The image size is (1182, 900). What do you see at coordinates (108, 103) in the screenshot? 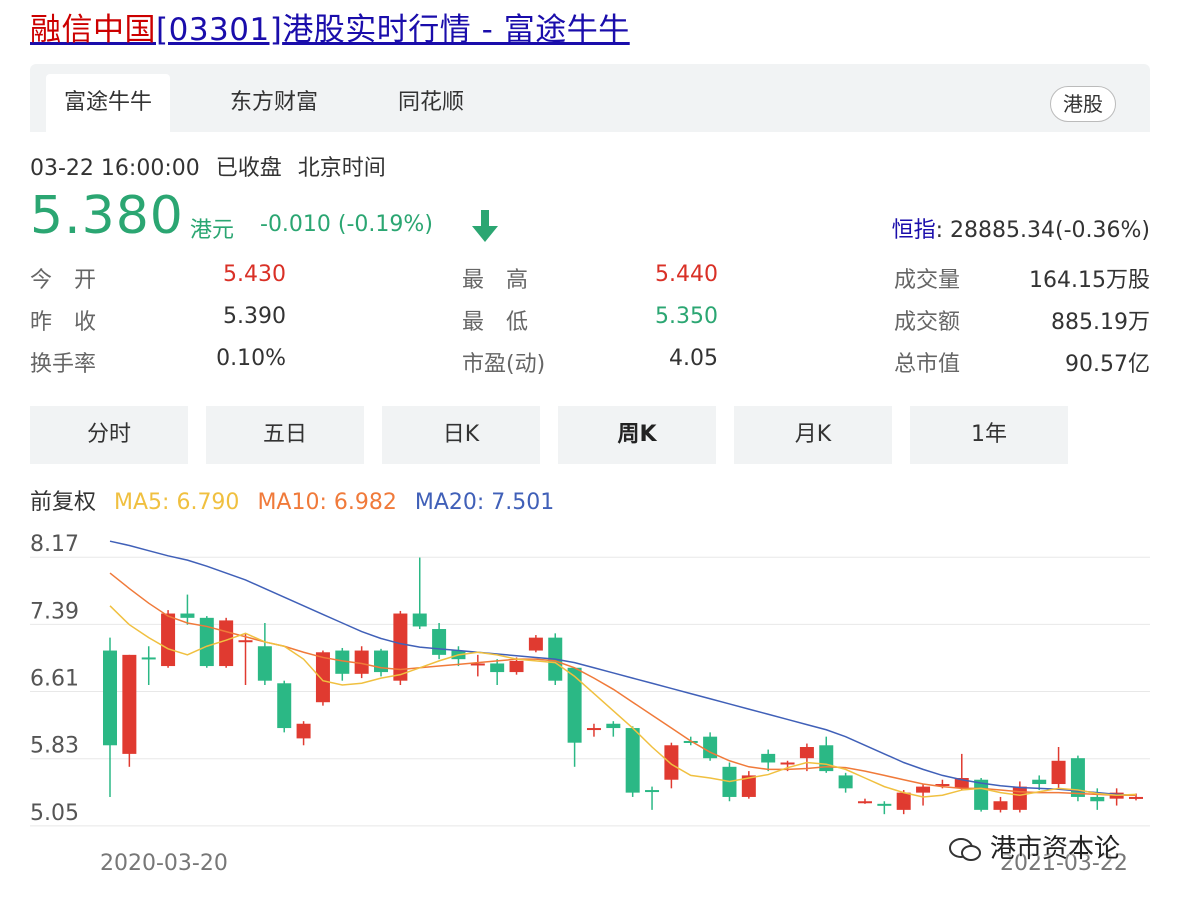
I see `tab-futu: 富途牛牛` at bounding box center [108, 103].